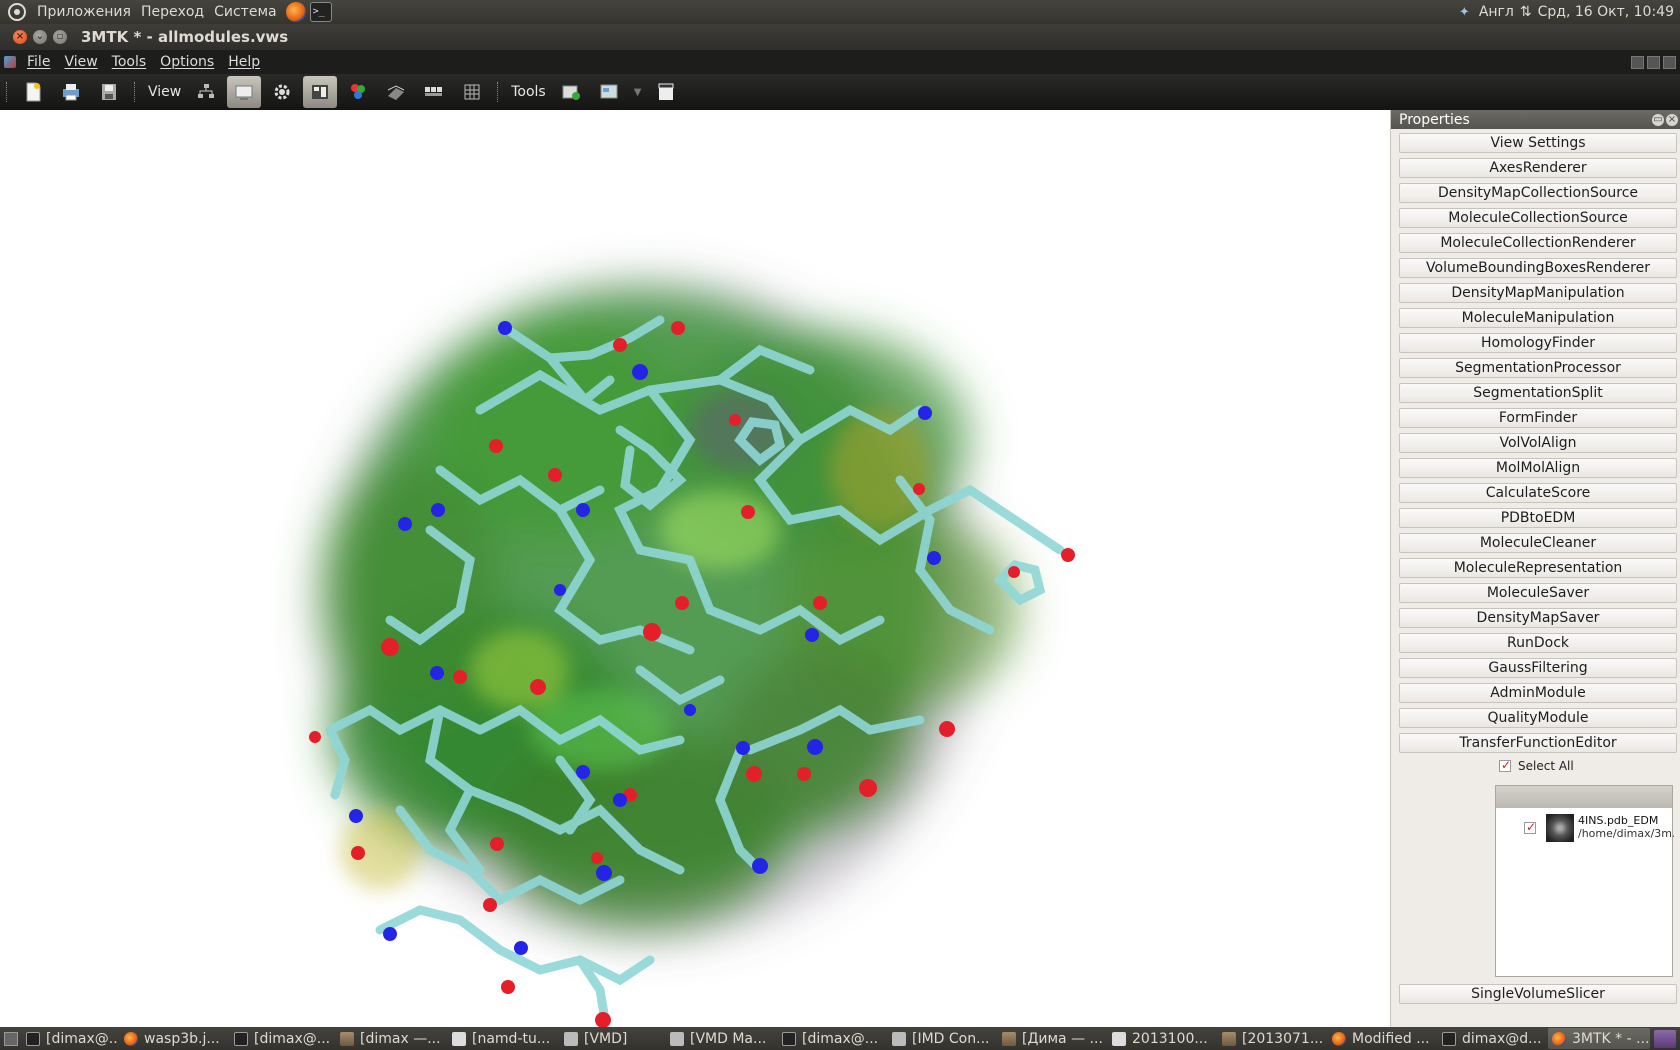 Image resolution: width=1680 pixels, height=1050 pixels. What do you see at coordinates (17, 12) in the screenshot?
I see `ubuntu-logo-icon` at bounding box center [17, 12].